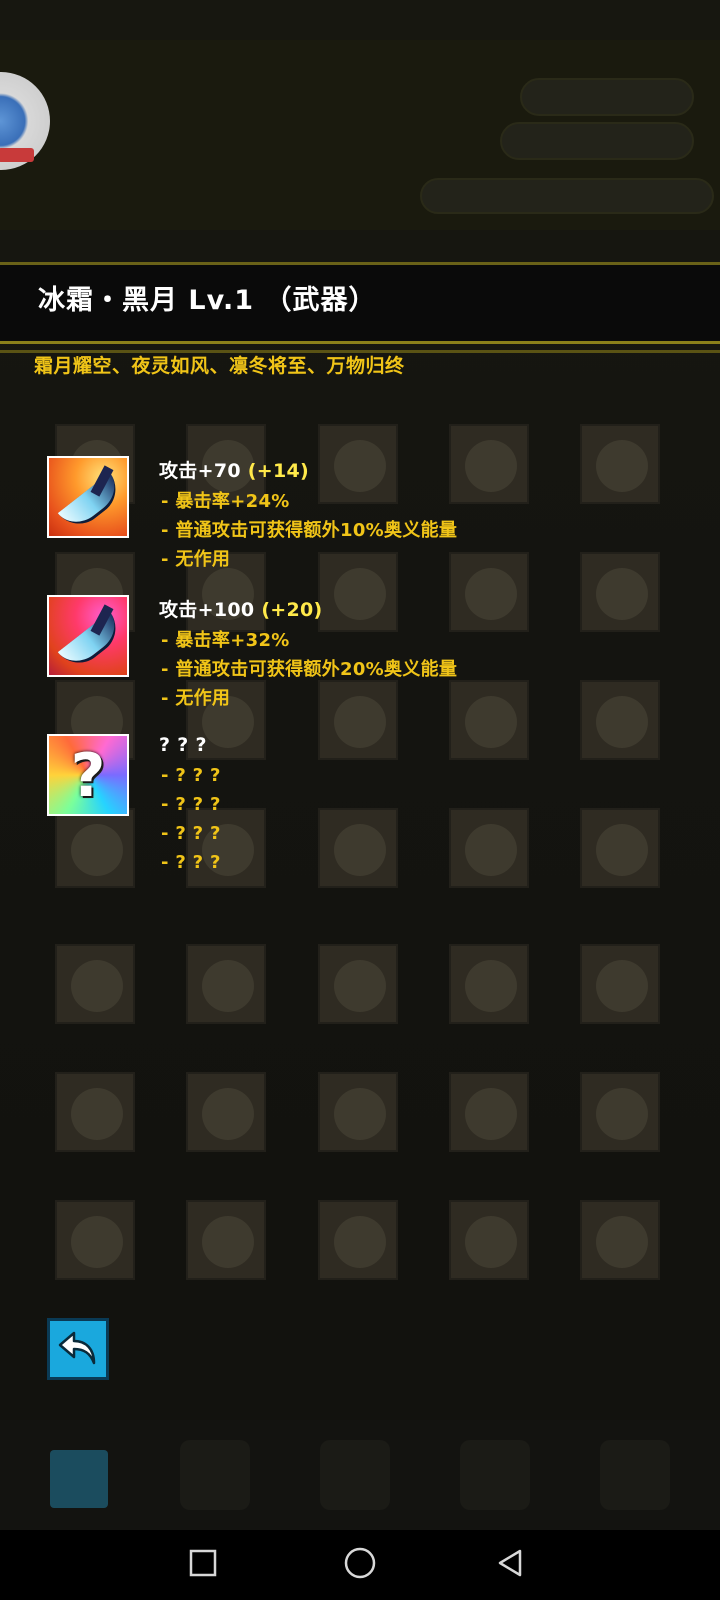  I want to click on attack-bonus: (+20), so click(292, 610).